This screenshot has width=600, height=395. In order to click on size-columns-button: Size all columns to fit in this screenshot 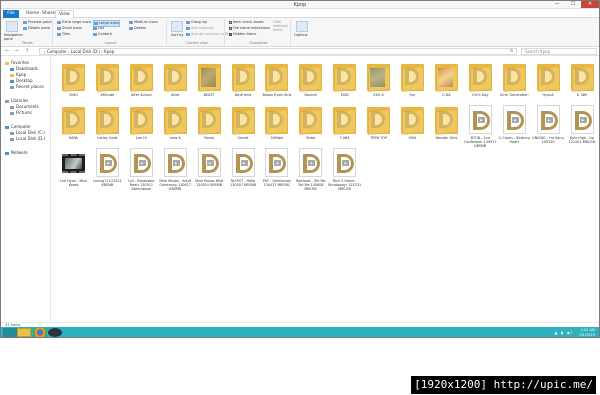, I will do `click(207, 34)`.